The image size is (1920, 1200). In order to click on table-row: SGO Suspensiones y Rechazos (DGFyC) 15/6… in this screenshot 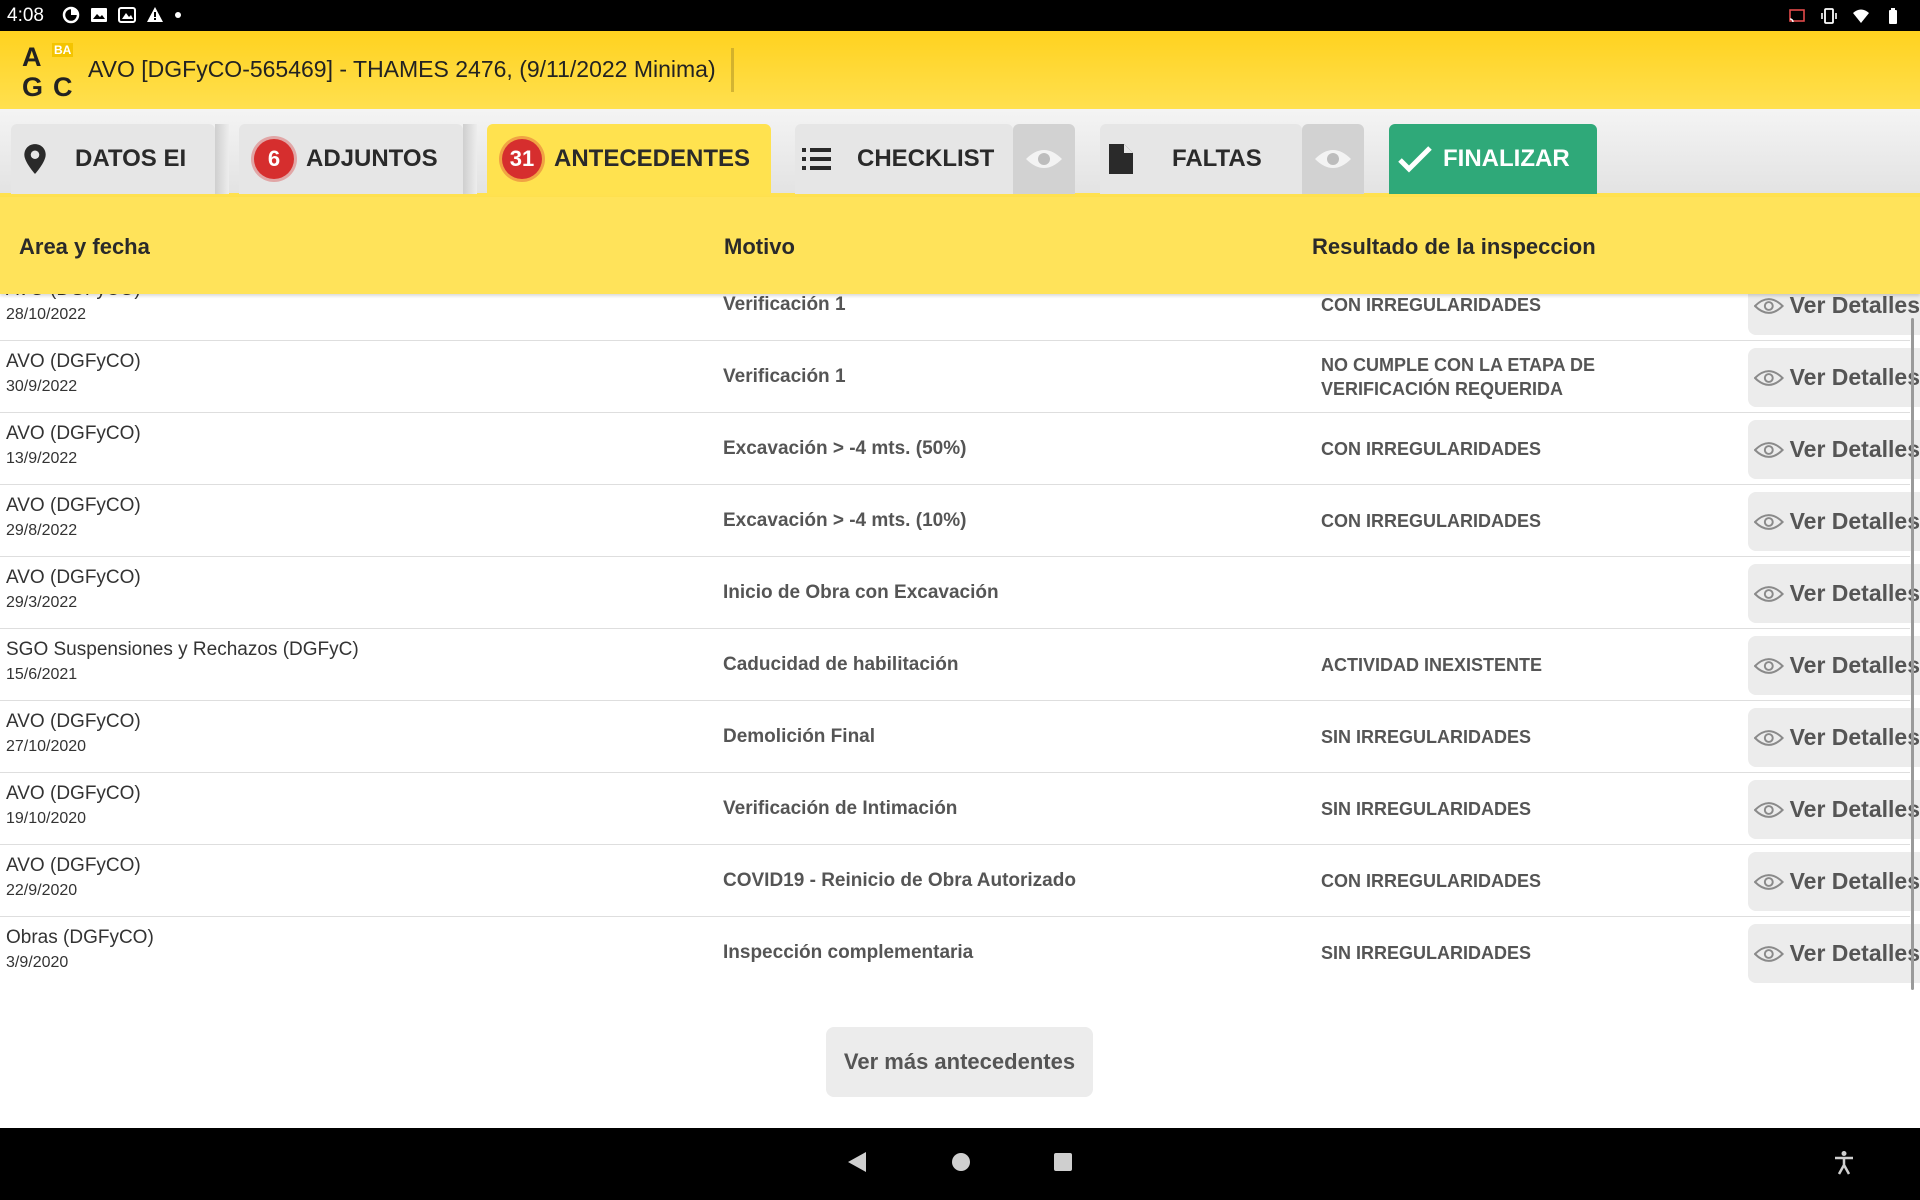, I will do `click(960, 665)`.